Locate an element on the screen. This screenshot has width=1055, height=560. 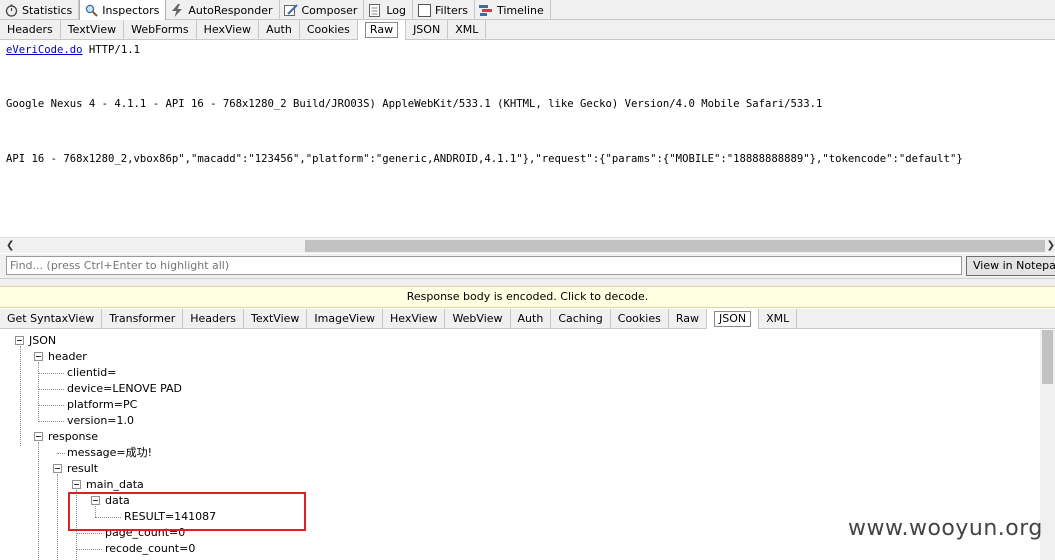
resp-tab-auth-label: Auth is located at coordinates (530, 318).